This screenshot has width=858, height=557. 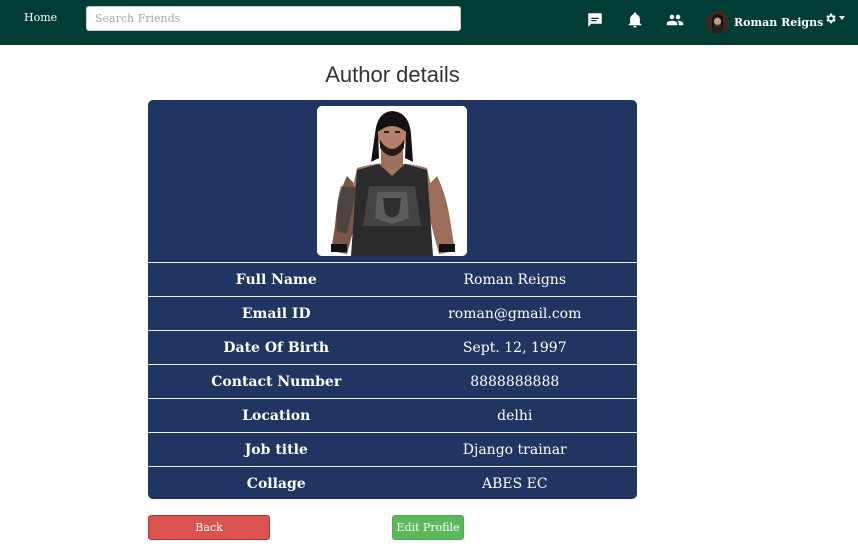 What do you see at coordinates (392, 279) in the screenshot?
I see `table-row: Full Name Roman Reigns` at bounding box center [392, 279].